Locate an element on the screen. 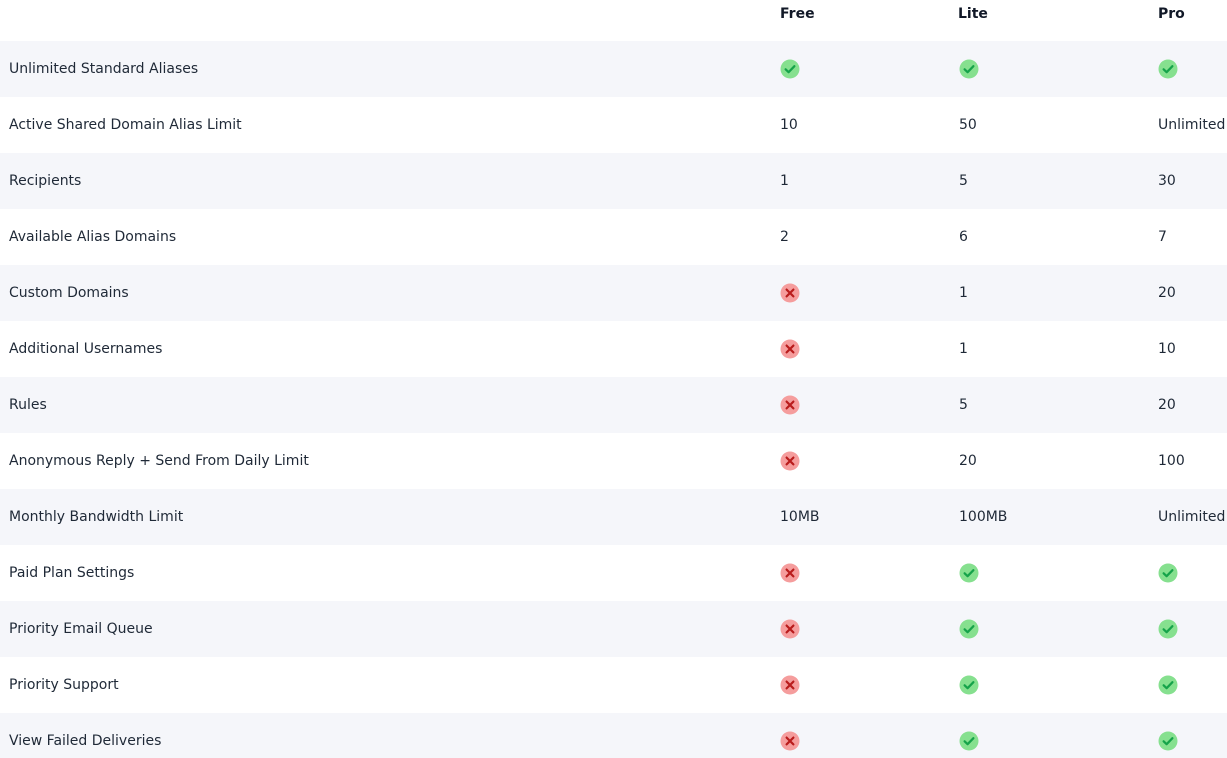 The image size is (1227, 758). lite-value: 50 is located at coordinates (968, 125).